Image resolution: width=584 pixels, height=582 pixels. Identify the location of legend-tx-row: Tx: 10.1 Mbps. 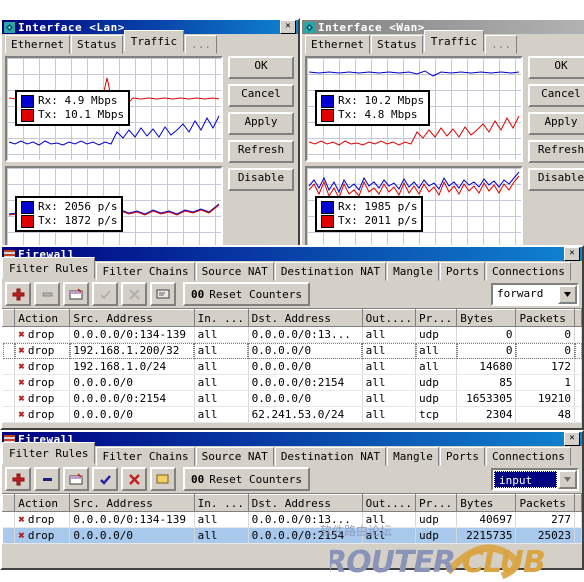
(72, 115).